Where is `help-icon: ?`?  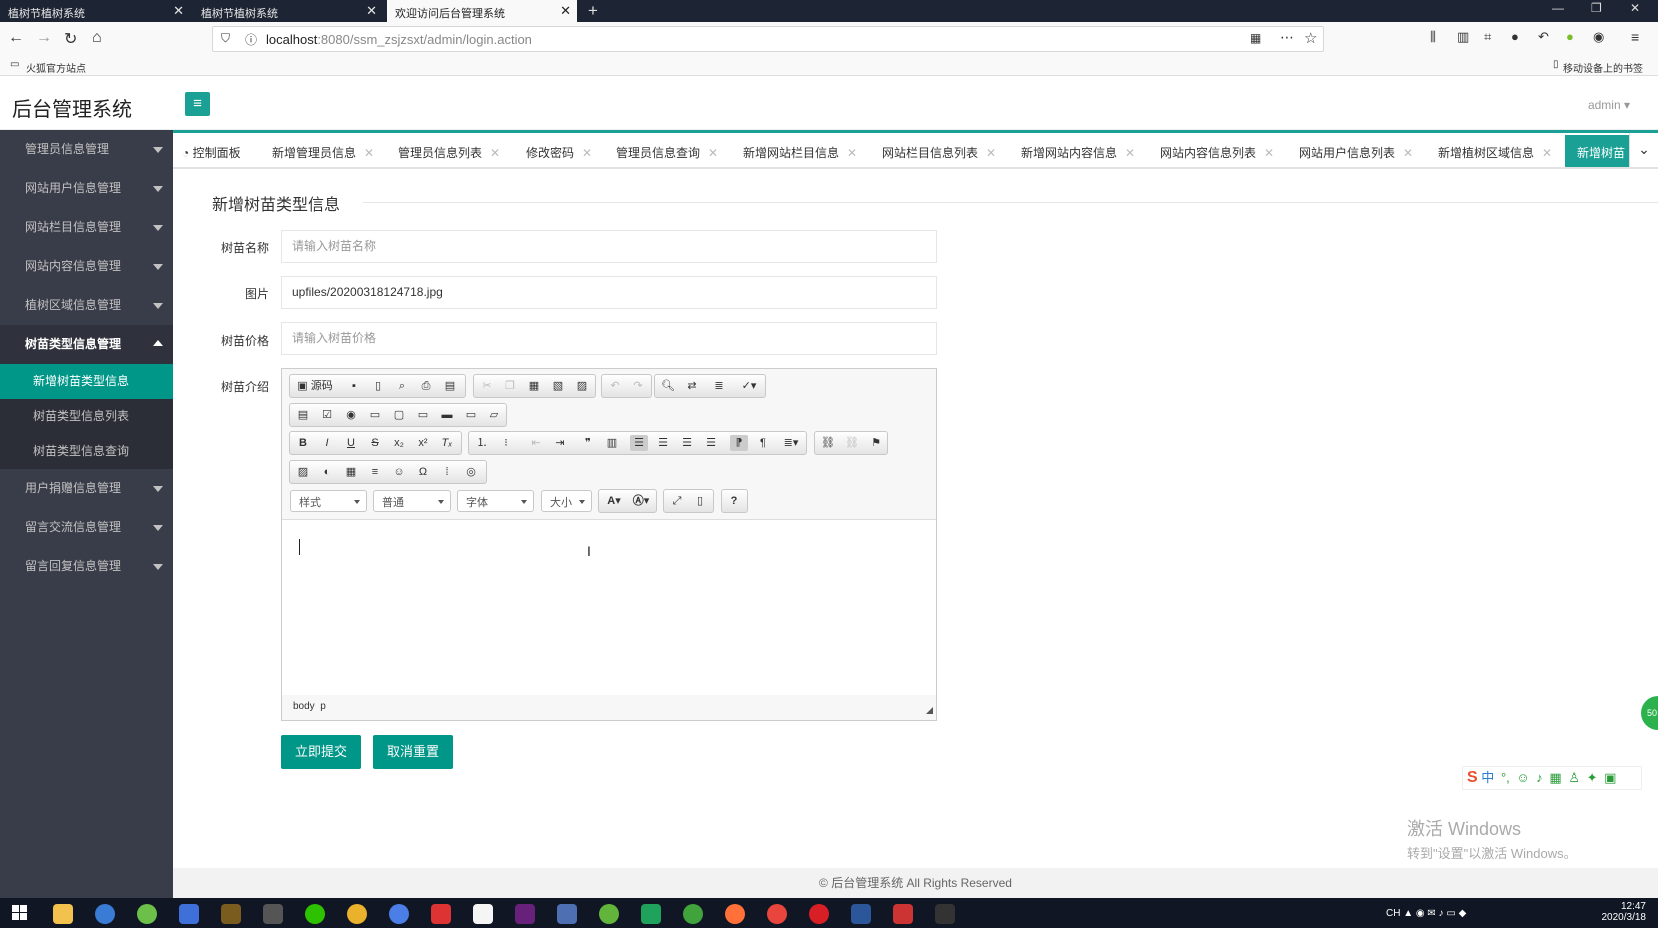
help-icon: ? is located at coordinates (734, 501).